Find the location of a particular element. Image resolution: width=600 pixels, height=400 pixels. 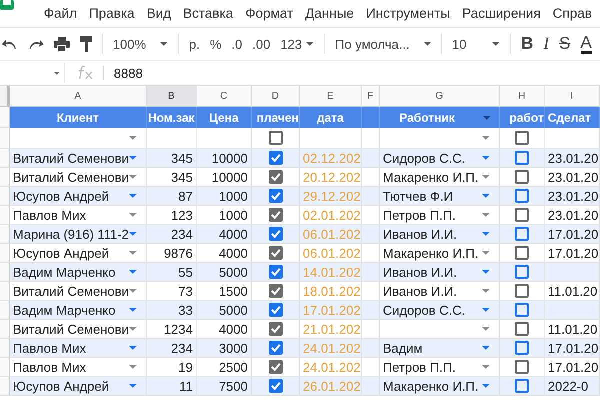

print-icon is located at coordinates (62, 44).